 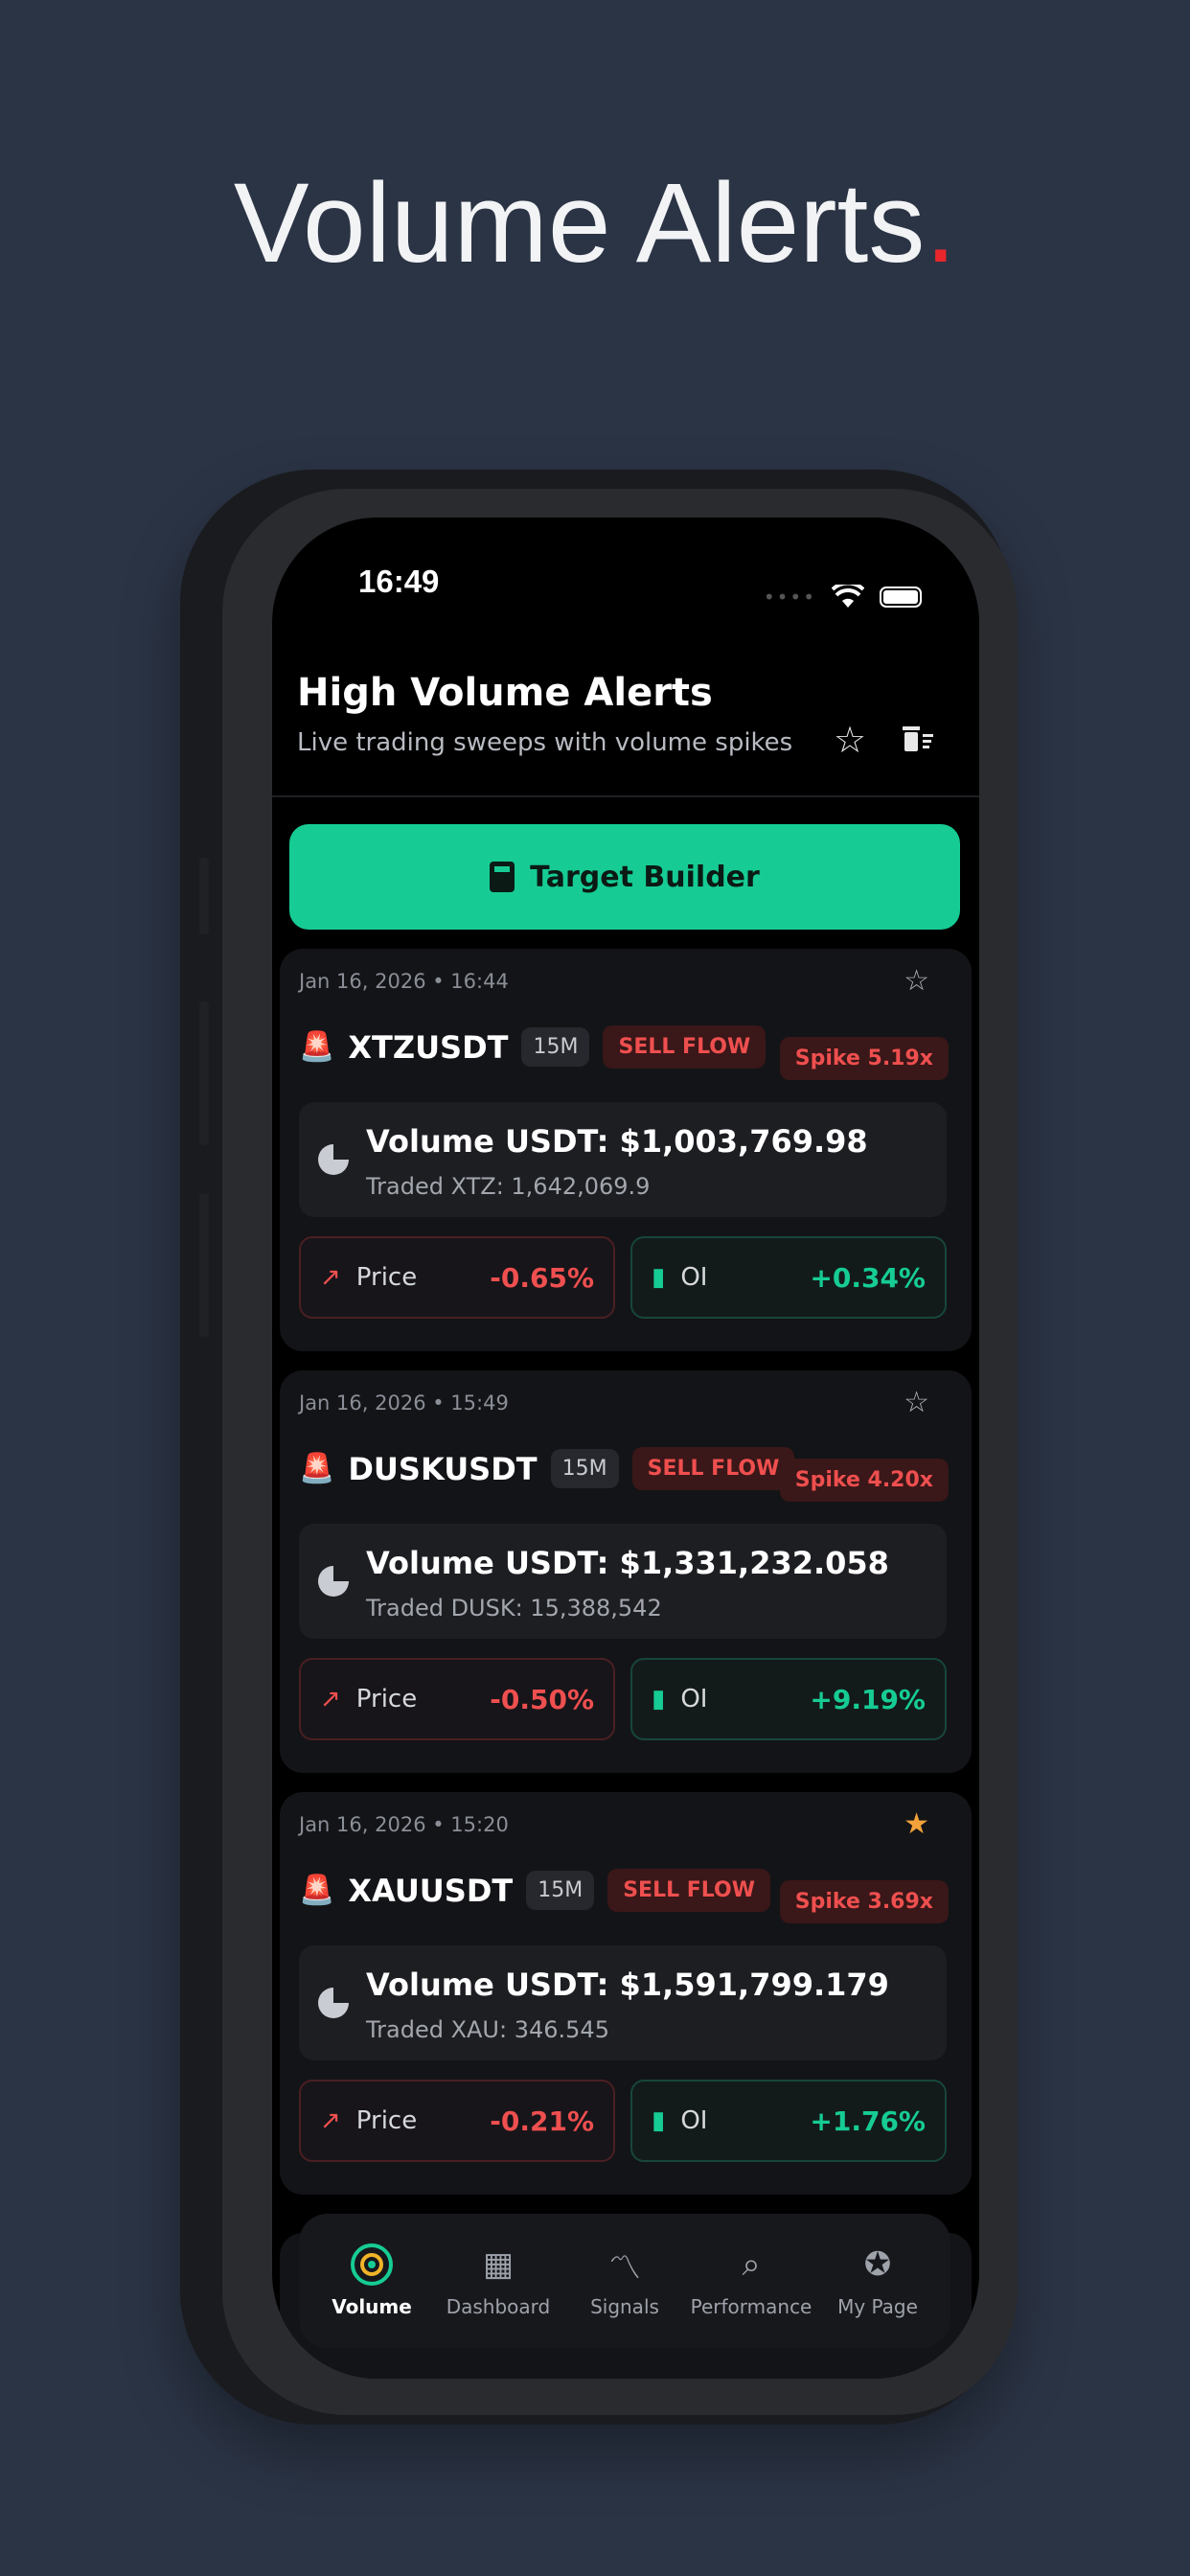 I want to click on oi-change: +0.34%, so click(x=868, y=1277).